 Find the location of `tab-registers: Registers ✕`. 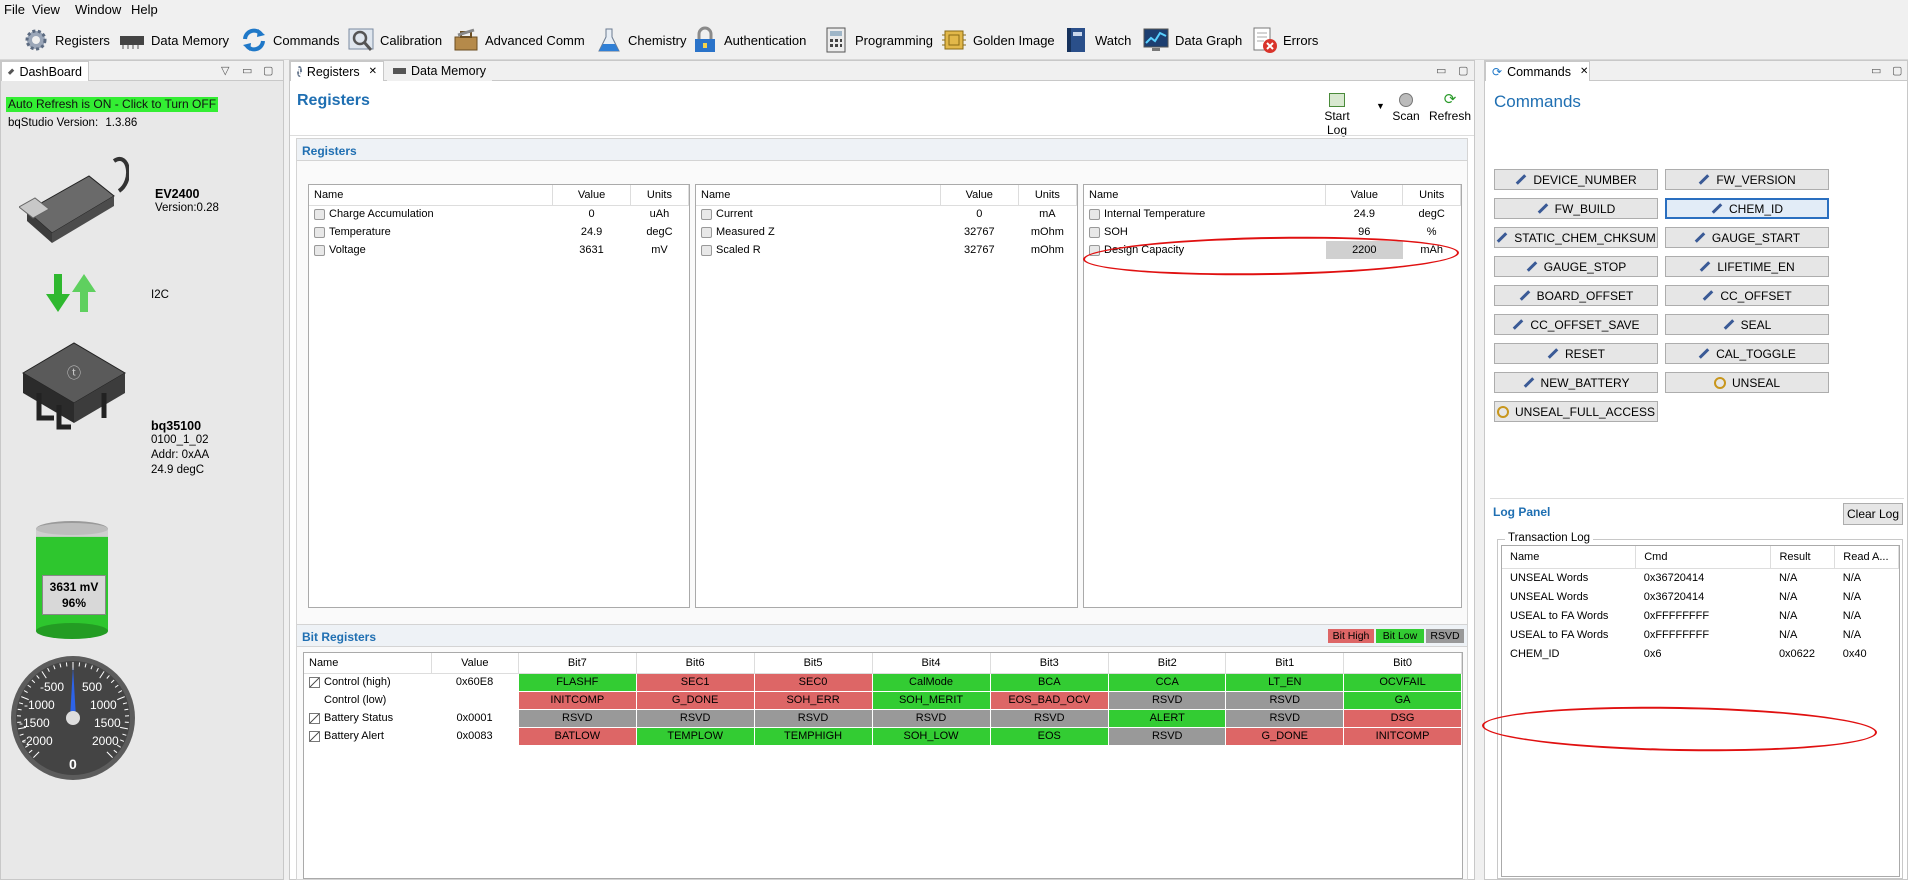

tab-registers: Registers ✕ is located at coordinates (337, 71).